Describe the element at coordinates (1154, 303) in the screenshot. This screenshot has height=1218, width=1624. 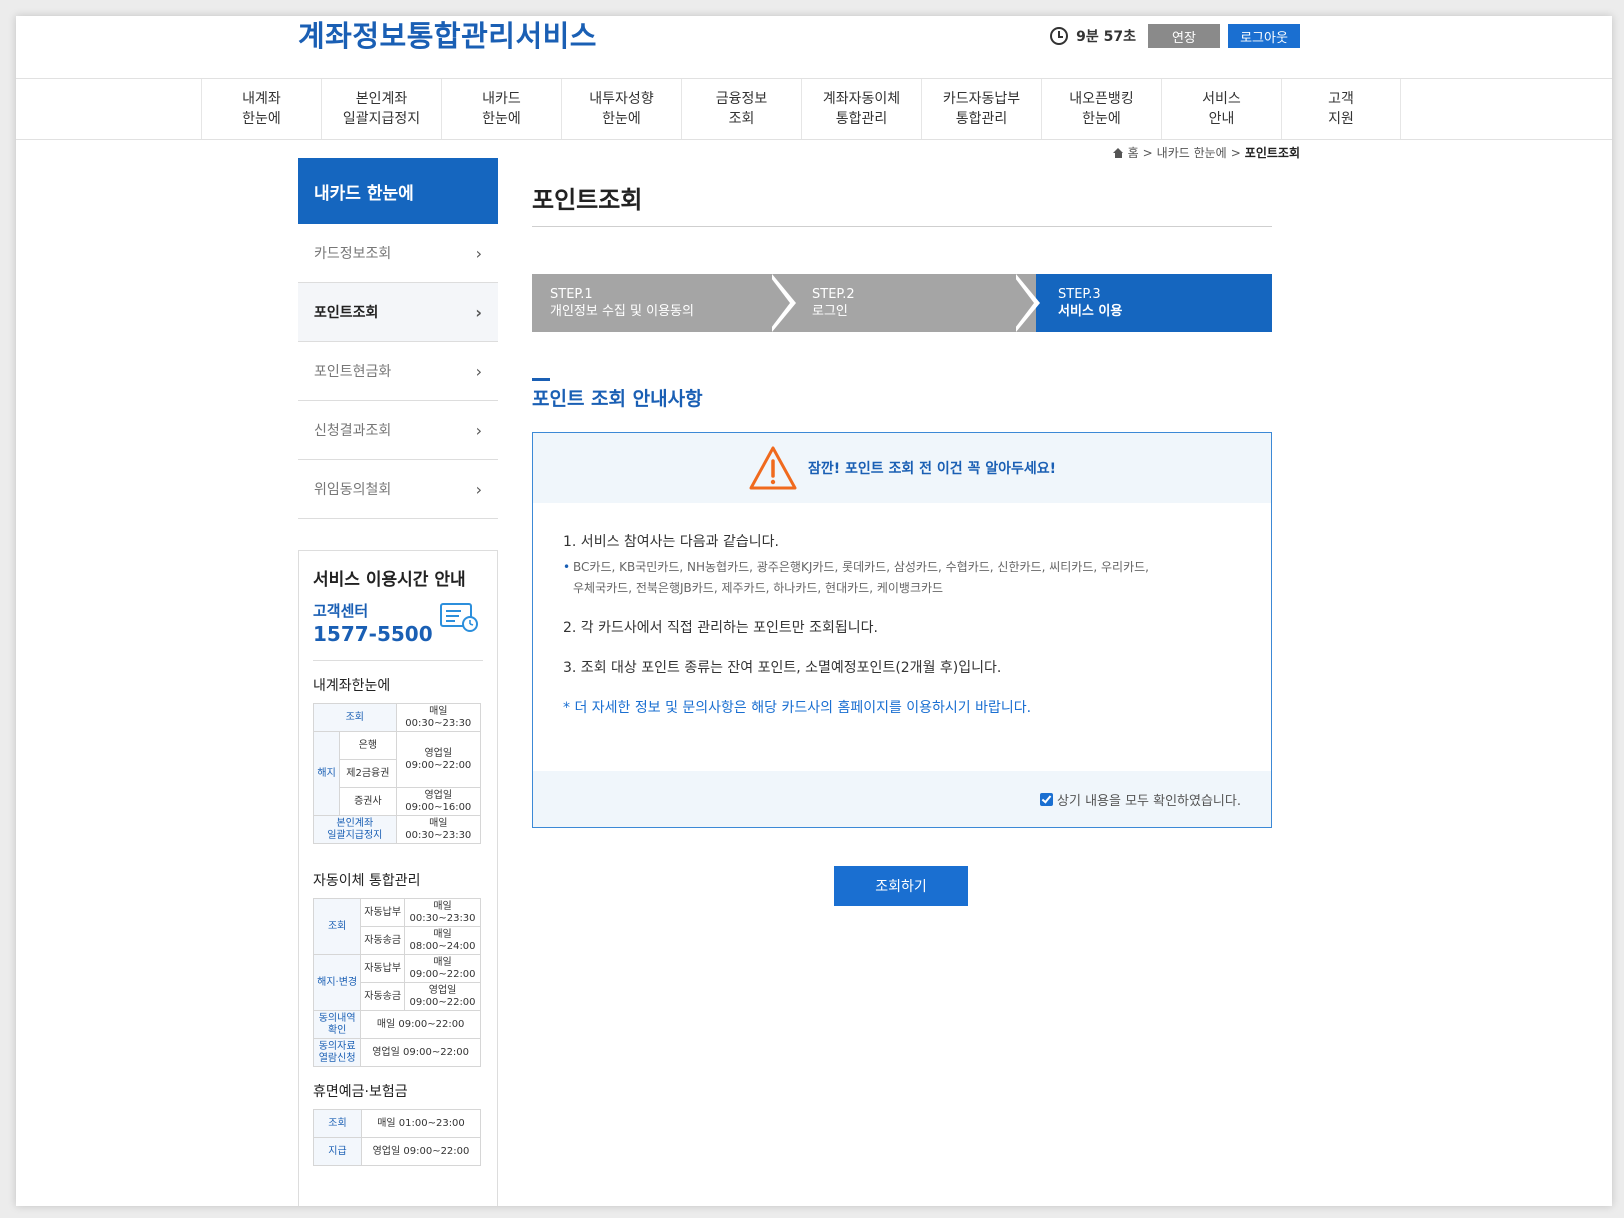
I see `step-3: STEP.3 서비스 이용` at that location.